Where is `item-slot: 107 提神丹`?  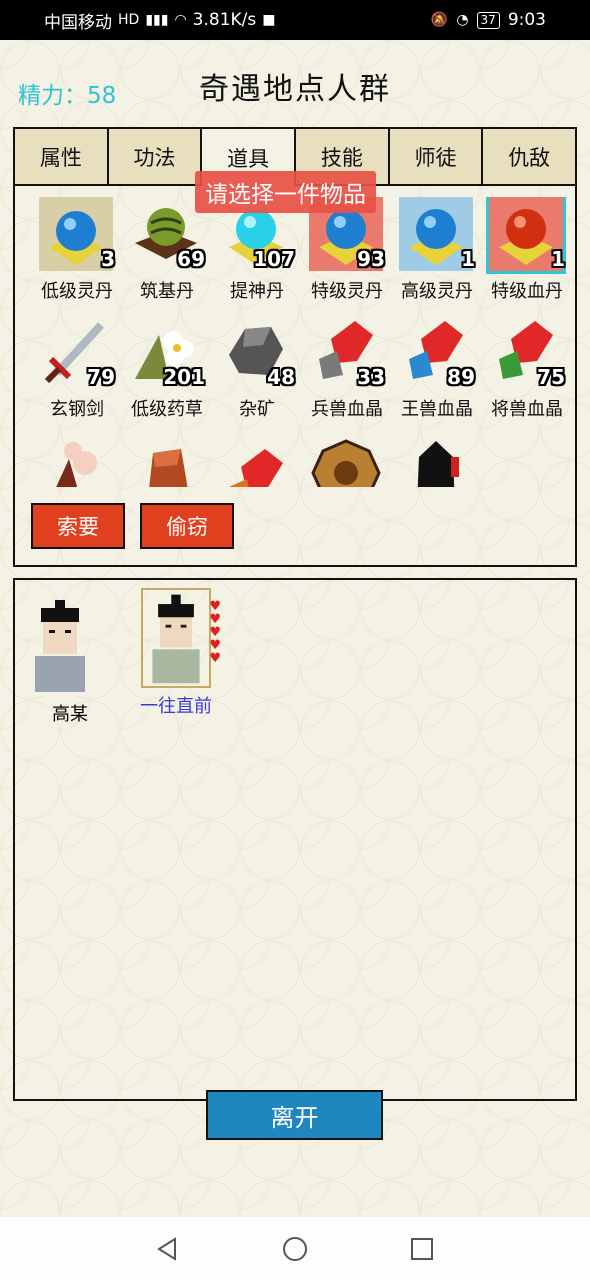 item-slot: 107 提神丹 is located at coordinates (258, 252).